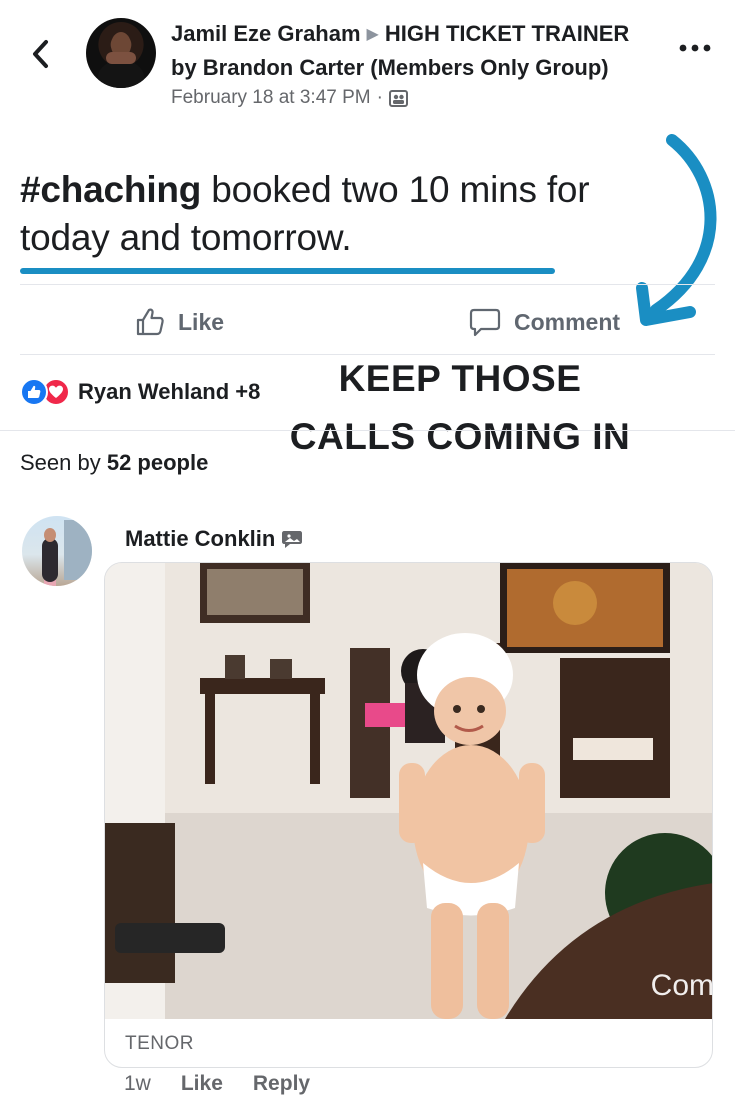  I want to click on post-meta: February 18 at 3:47 PM ·, so click(411, 98).